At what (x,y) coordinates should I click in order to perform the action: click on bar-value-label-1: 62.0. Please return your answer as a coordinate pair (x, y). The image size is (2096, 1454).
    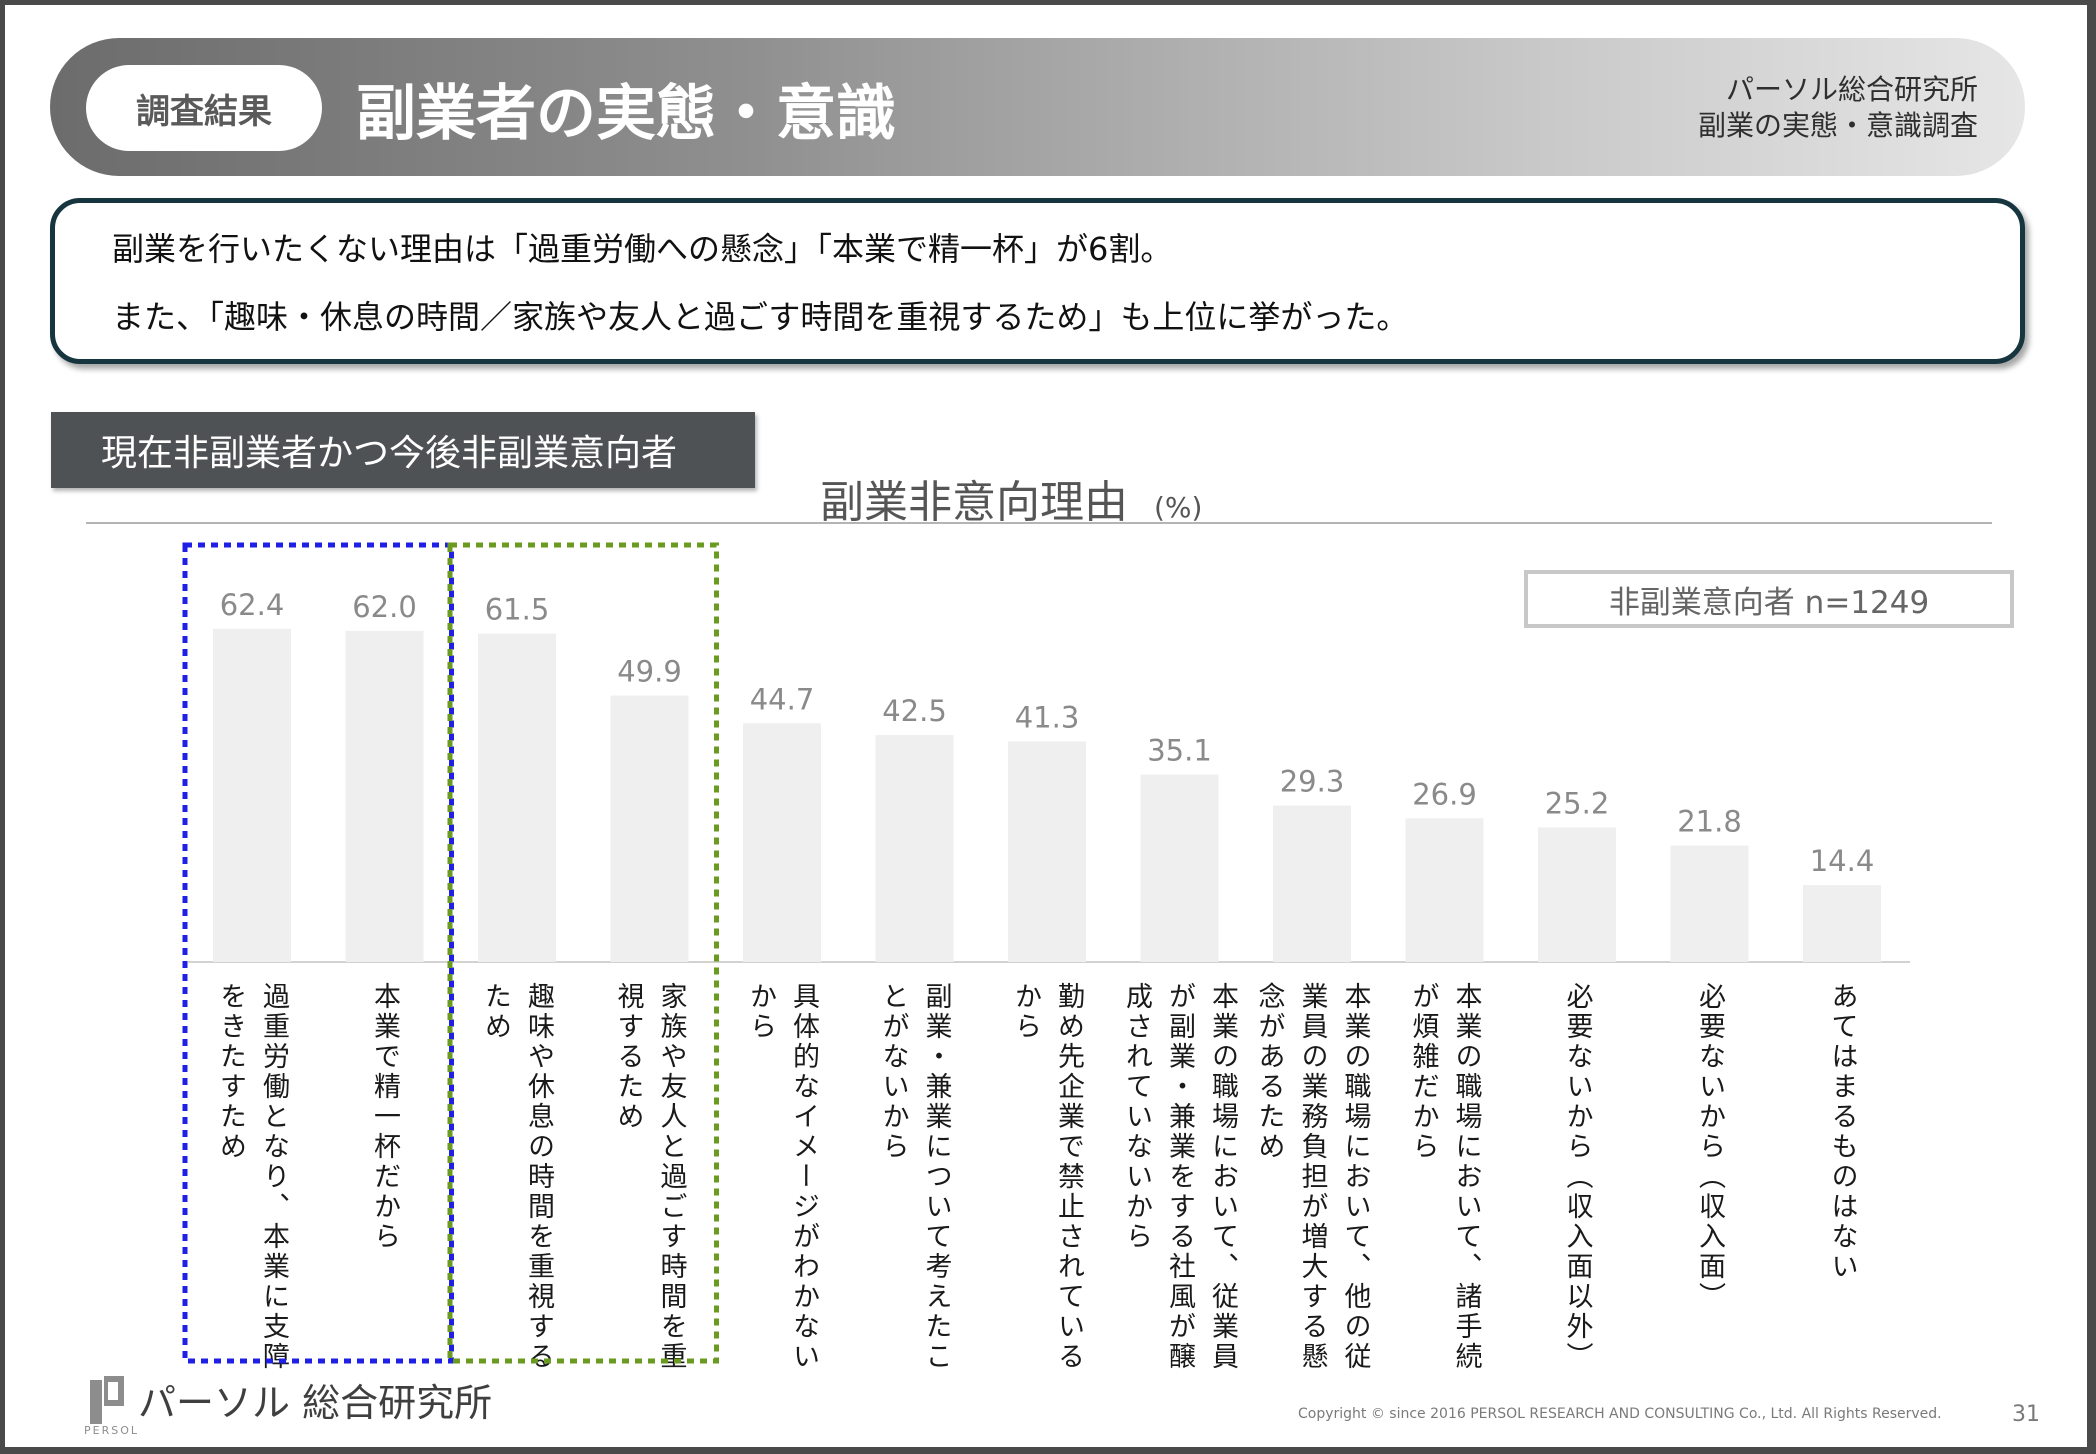
    Looking at the image, I should click on (384, 607).